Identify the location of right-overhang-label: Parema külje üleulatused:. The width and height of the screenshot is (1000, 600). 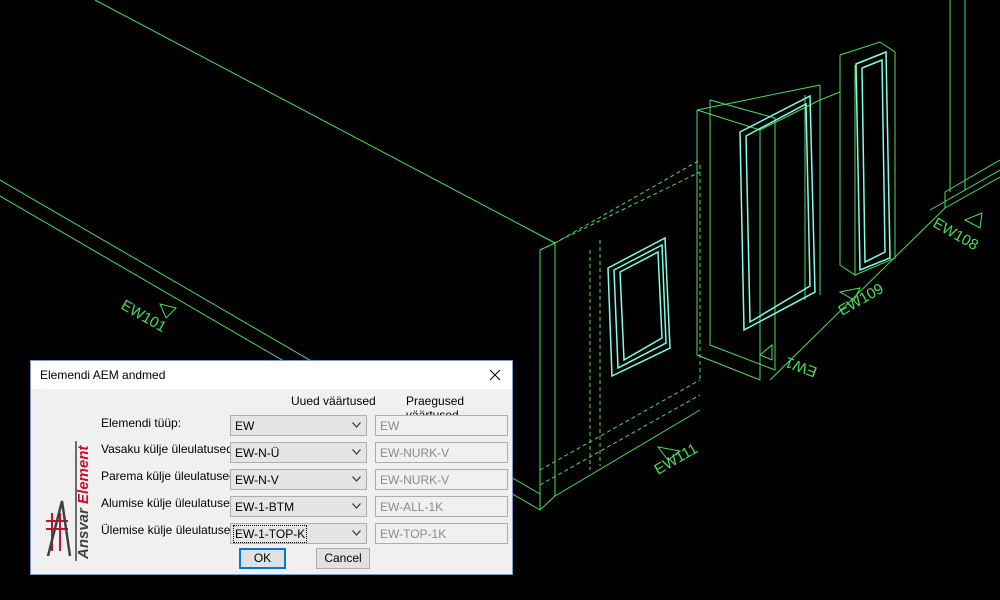
(170, 476).